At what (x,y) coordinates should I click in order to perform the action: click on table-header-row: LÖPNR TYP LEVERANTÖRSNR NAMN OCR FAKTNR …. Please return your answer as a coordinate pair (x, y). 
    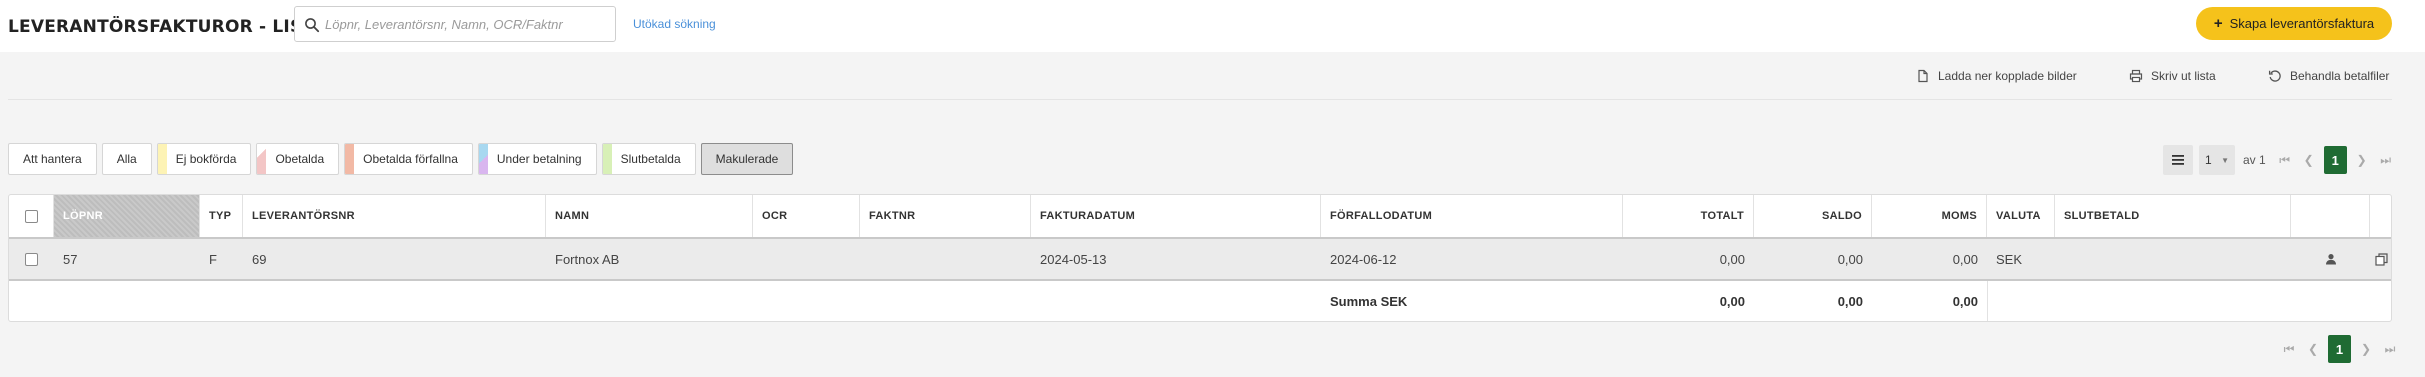
    Looking at the image, I should click on (1200, 217).